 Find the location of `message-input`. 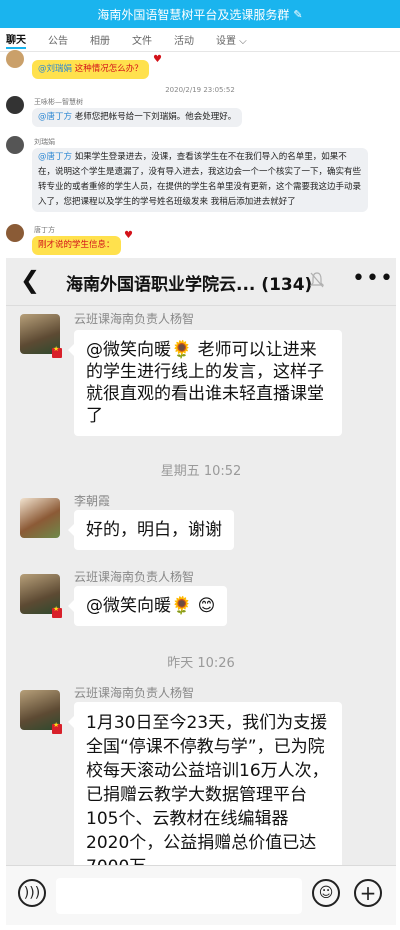

message-input is located at coordinates (179, 896).